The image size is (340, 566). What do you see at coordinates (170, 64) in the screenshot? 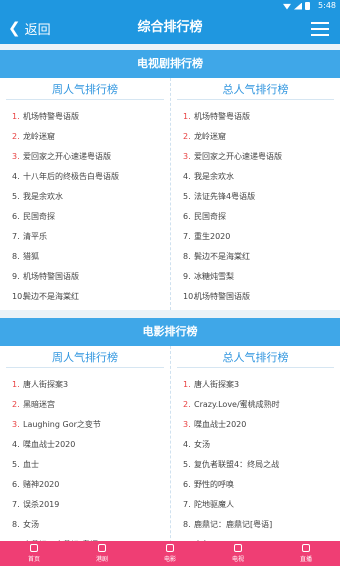
I see `tv-section-title: 电视剧排行榜` at bounding box center [170, 64].